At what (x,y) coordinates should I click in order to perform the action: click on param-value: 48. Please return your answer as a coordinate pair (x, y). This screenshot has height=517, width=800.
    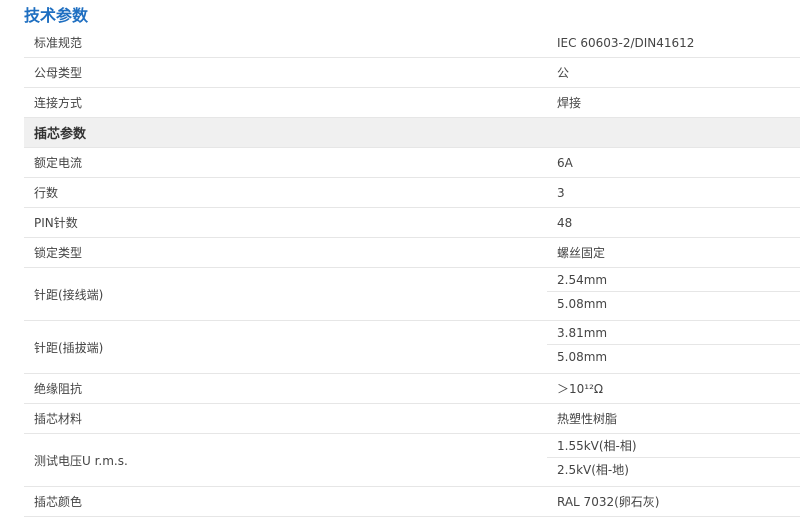
    Looking at the image, I should click on (565, 222).